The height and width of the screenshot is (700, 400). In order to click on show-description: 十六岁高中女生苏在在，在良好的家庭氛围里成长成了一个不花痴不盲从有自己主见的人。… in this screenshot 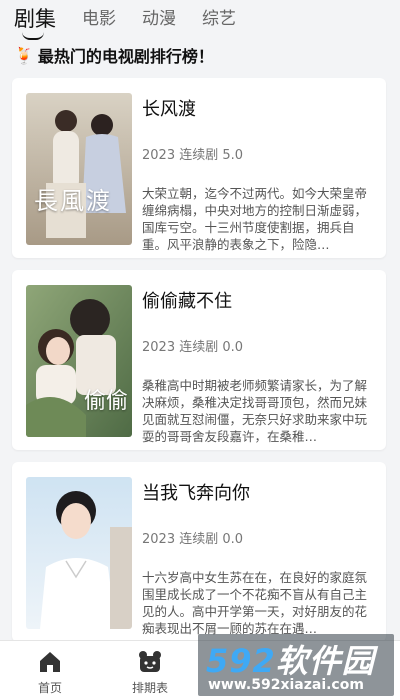, I will do `click(255, 603)`.